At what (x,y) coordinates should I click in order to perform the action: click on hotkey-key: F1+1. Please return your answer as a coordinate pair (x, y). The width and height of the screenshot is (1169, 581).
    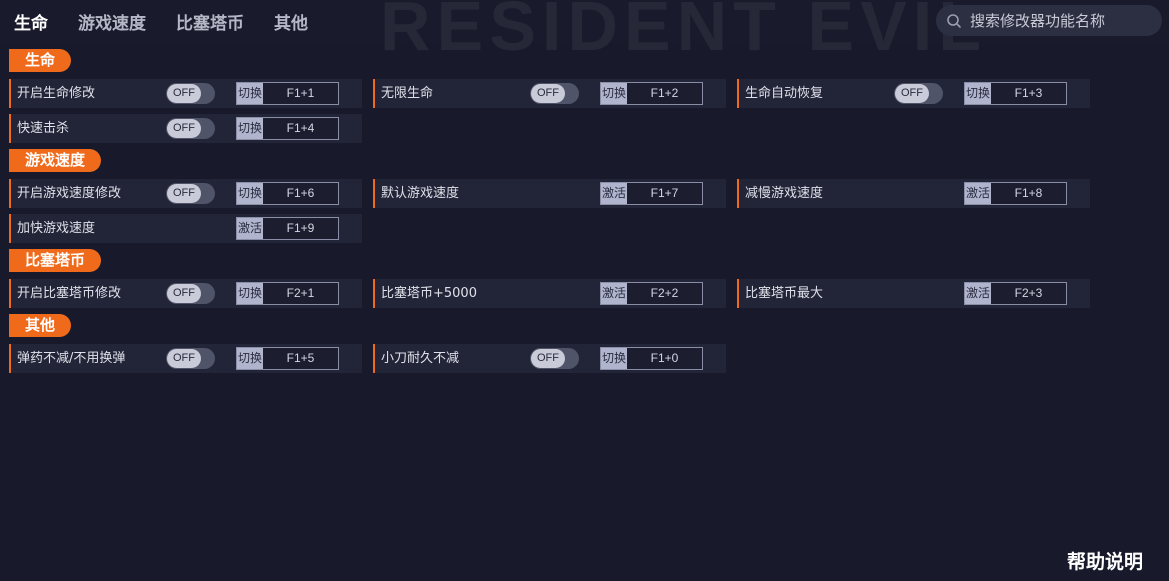
    Looking at the image, I should click on (300, 93).